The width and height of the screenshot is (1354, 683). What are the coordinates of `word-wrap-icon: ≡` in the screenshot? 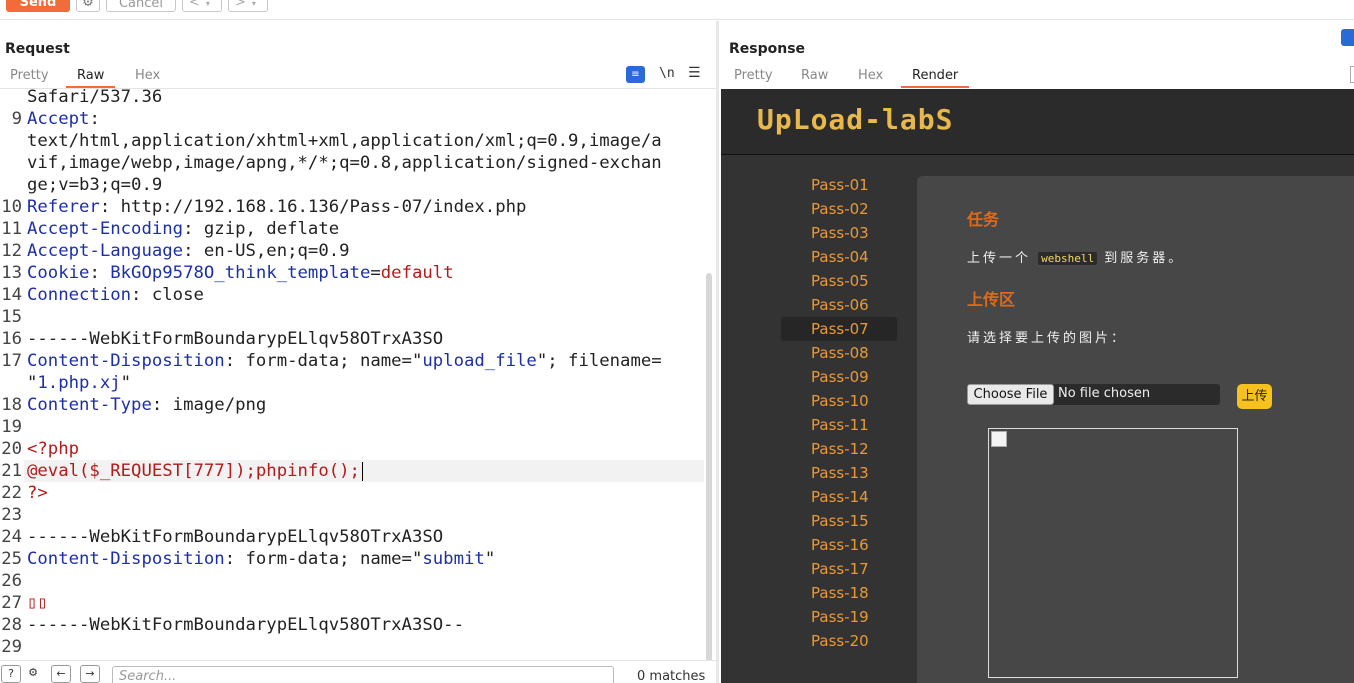 It's located at (635, 74).